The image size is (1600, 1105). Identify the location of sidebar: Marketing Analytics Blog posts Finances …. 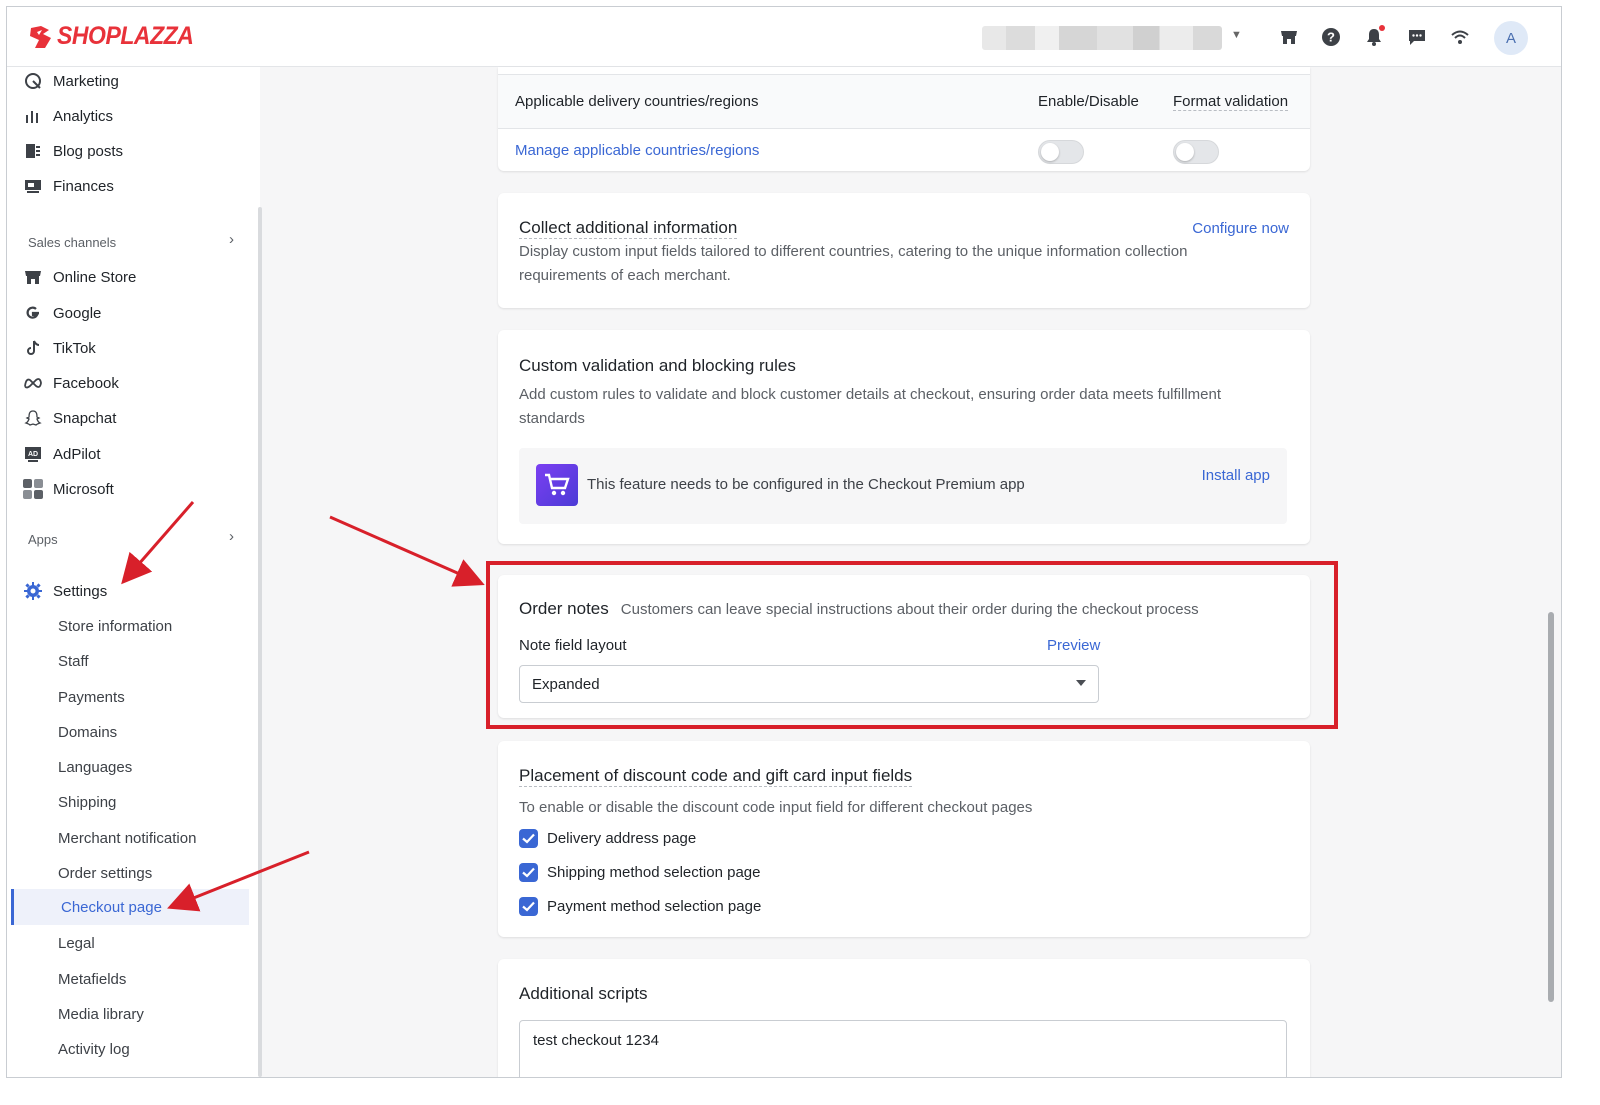
(133, 571).